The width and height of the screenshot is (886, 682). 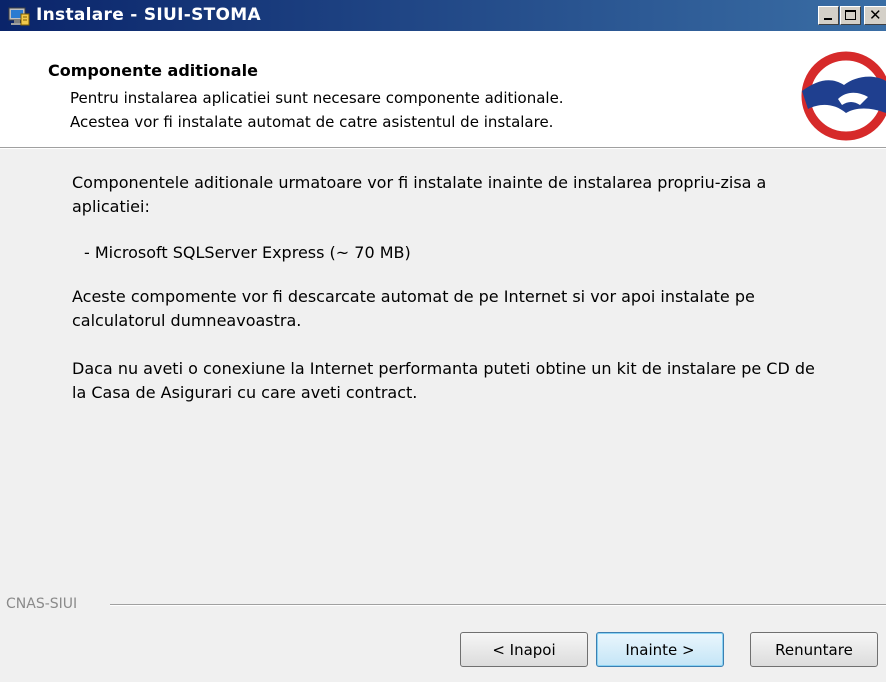 What do you see at coordinates (828, 15) in the screenshot?
I see `minimize-button` at bounding box center [828, 15].